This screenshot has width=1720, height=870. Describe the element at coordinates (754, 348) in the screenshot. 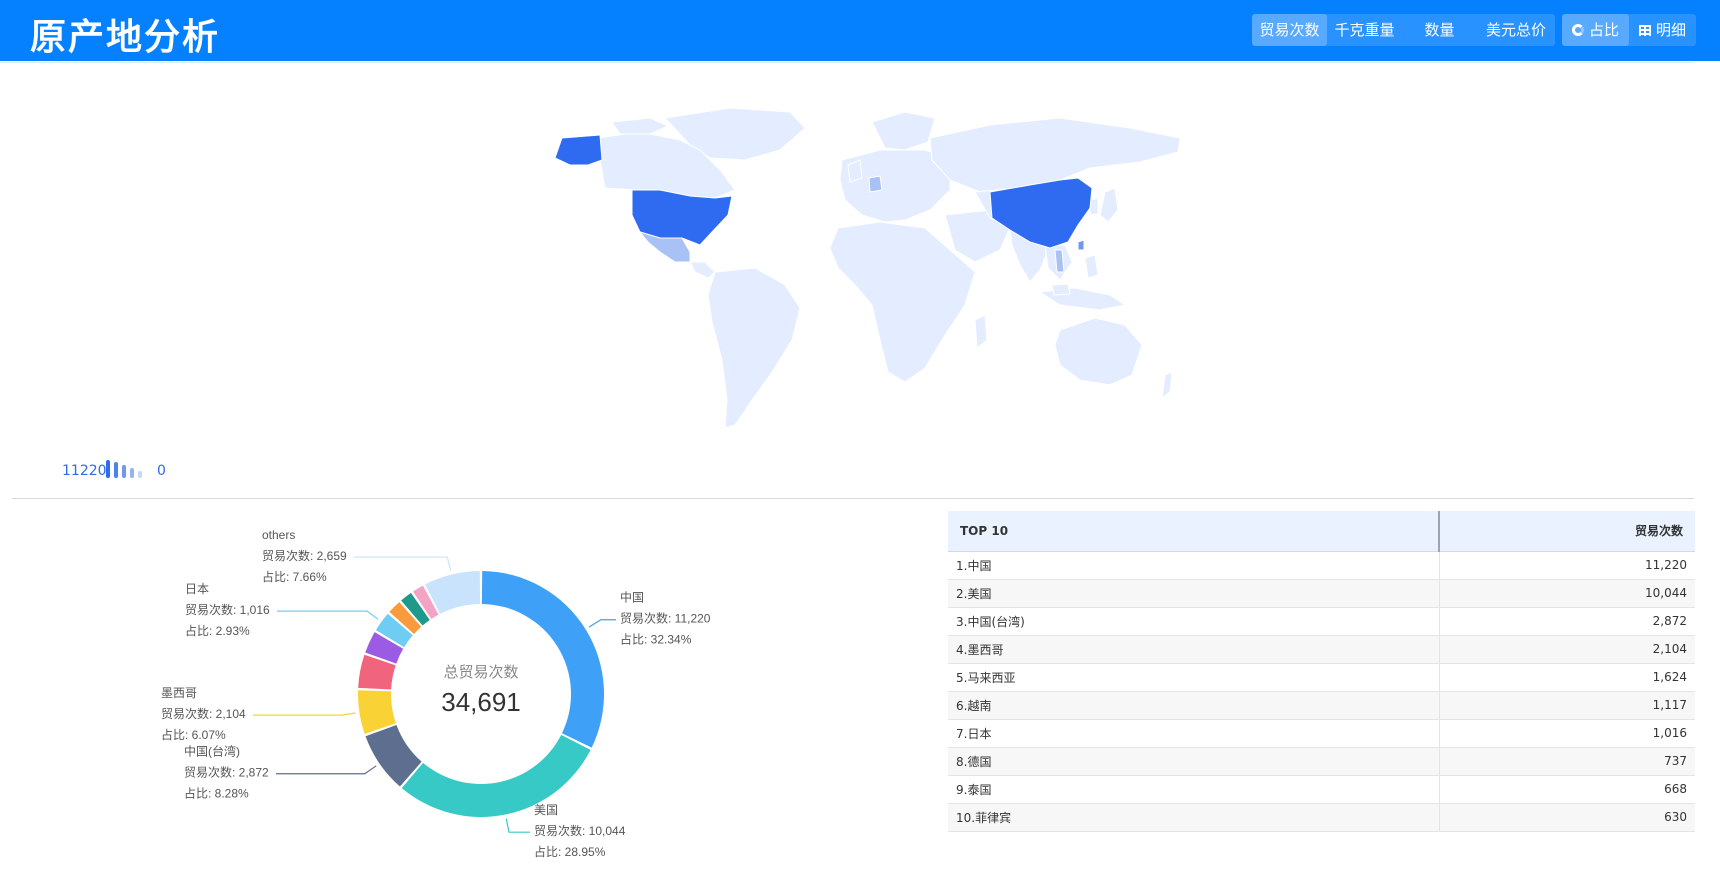

I see `region-south-america` at that location.